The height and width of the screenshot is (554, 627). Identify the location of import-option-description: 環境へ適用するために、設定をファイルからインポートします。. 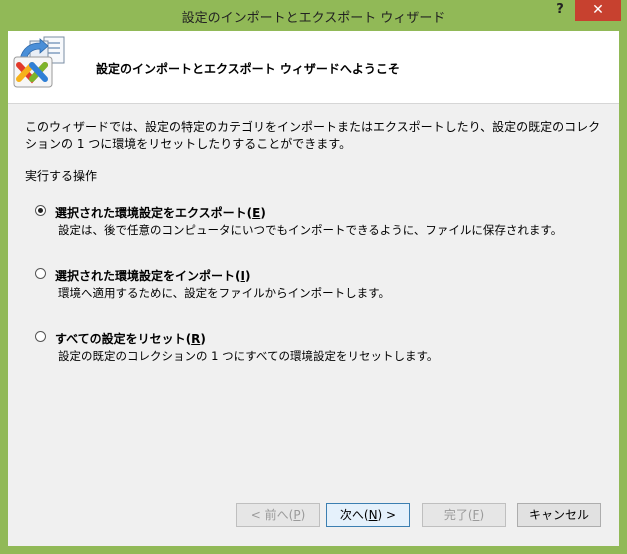
(224, 293).